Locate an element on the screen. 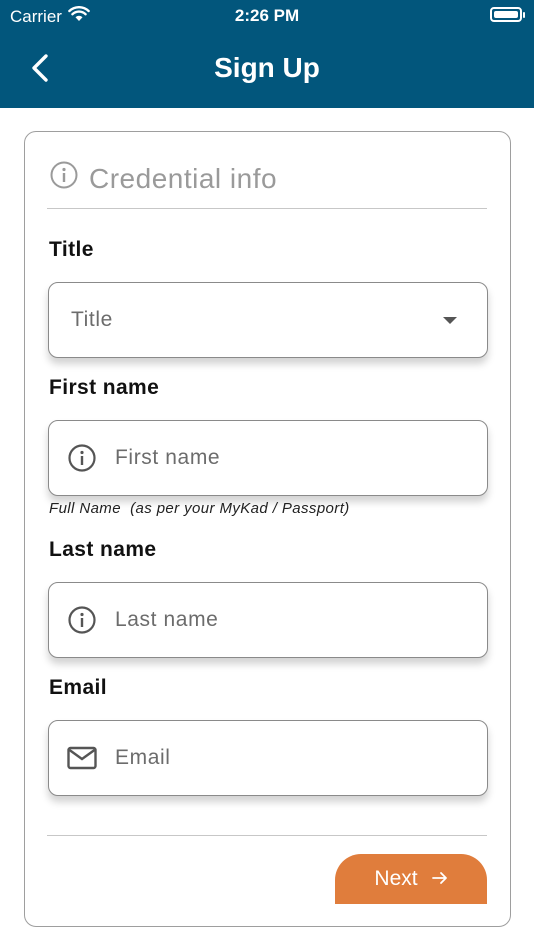 The width and height of the screenshot is (534, 950). page-title: Sign Up is located at coordinates (267, 67).